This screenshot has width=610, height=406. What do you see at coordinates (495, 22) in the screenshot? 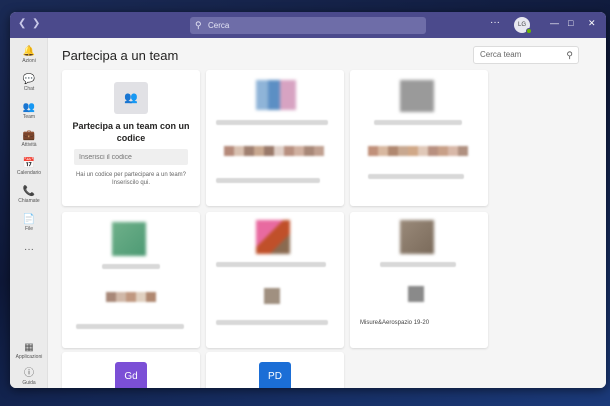
I see `more-icon: ···` at bounding box center [495, 22].